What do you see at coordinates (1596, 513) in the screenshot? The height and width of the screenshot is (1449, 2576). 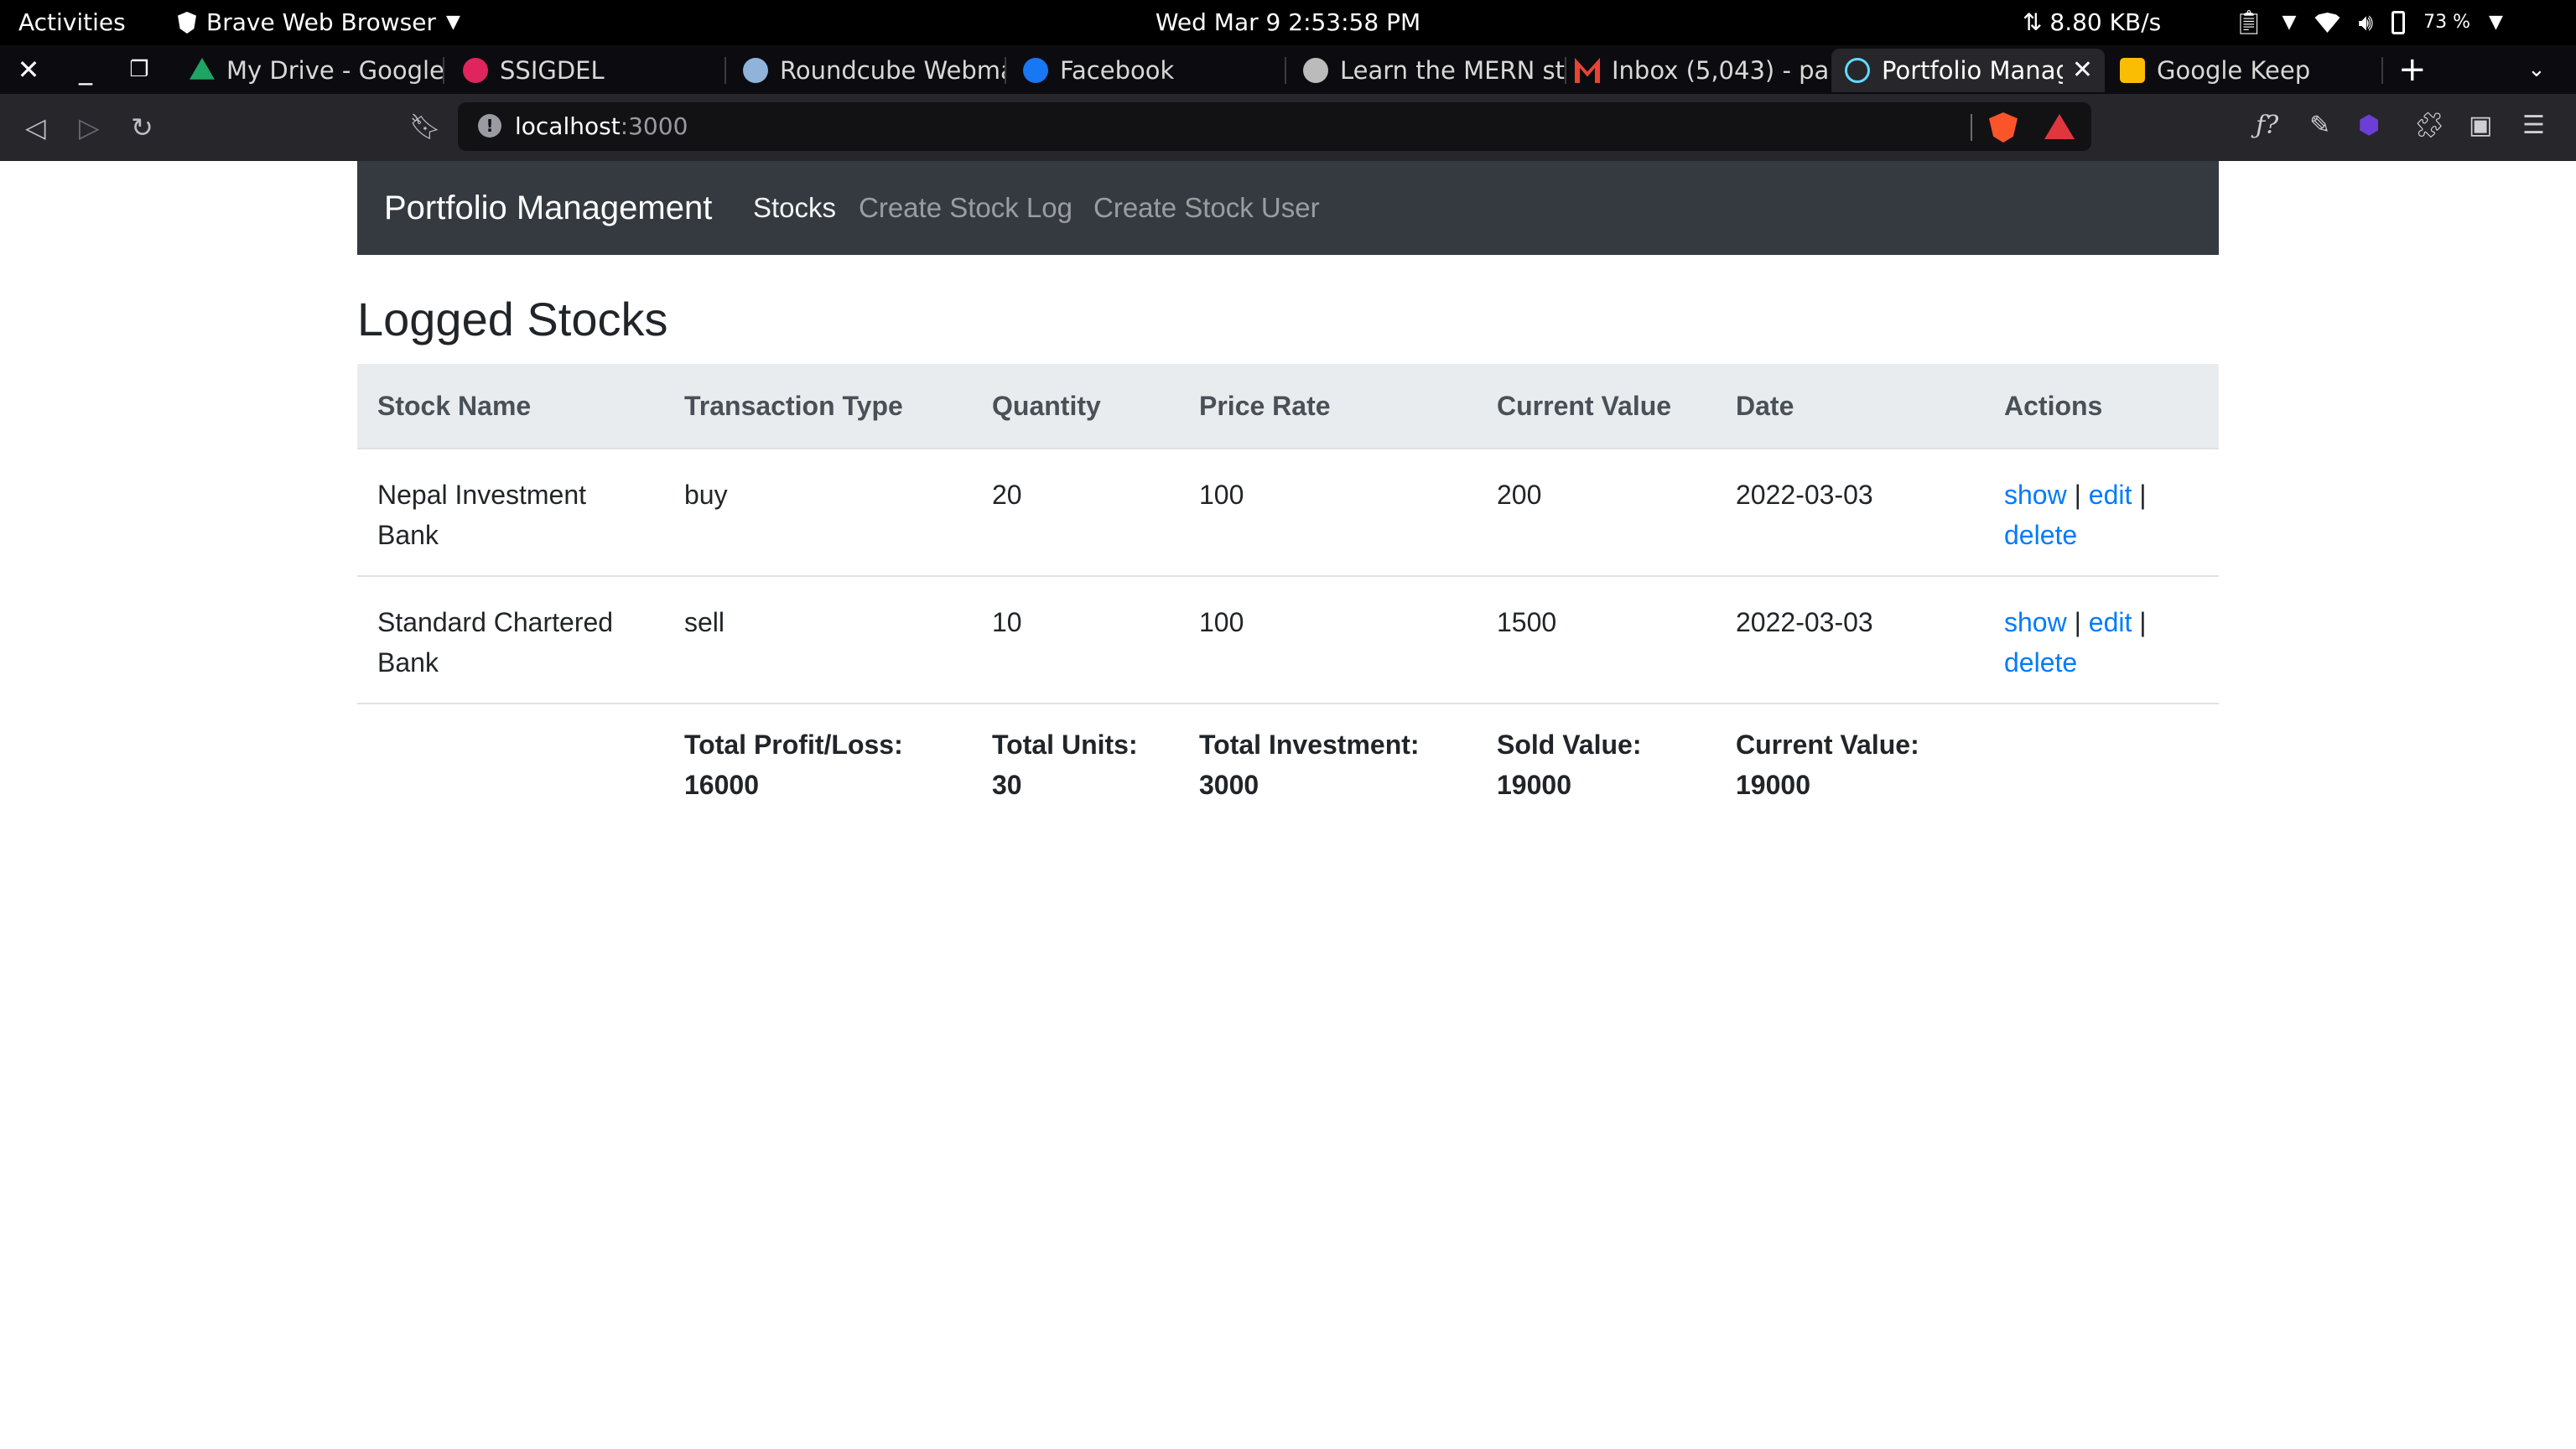 I see `cell-current-value: 200` at bounding box center [1596, 513].